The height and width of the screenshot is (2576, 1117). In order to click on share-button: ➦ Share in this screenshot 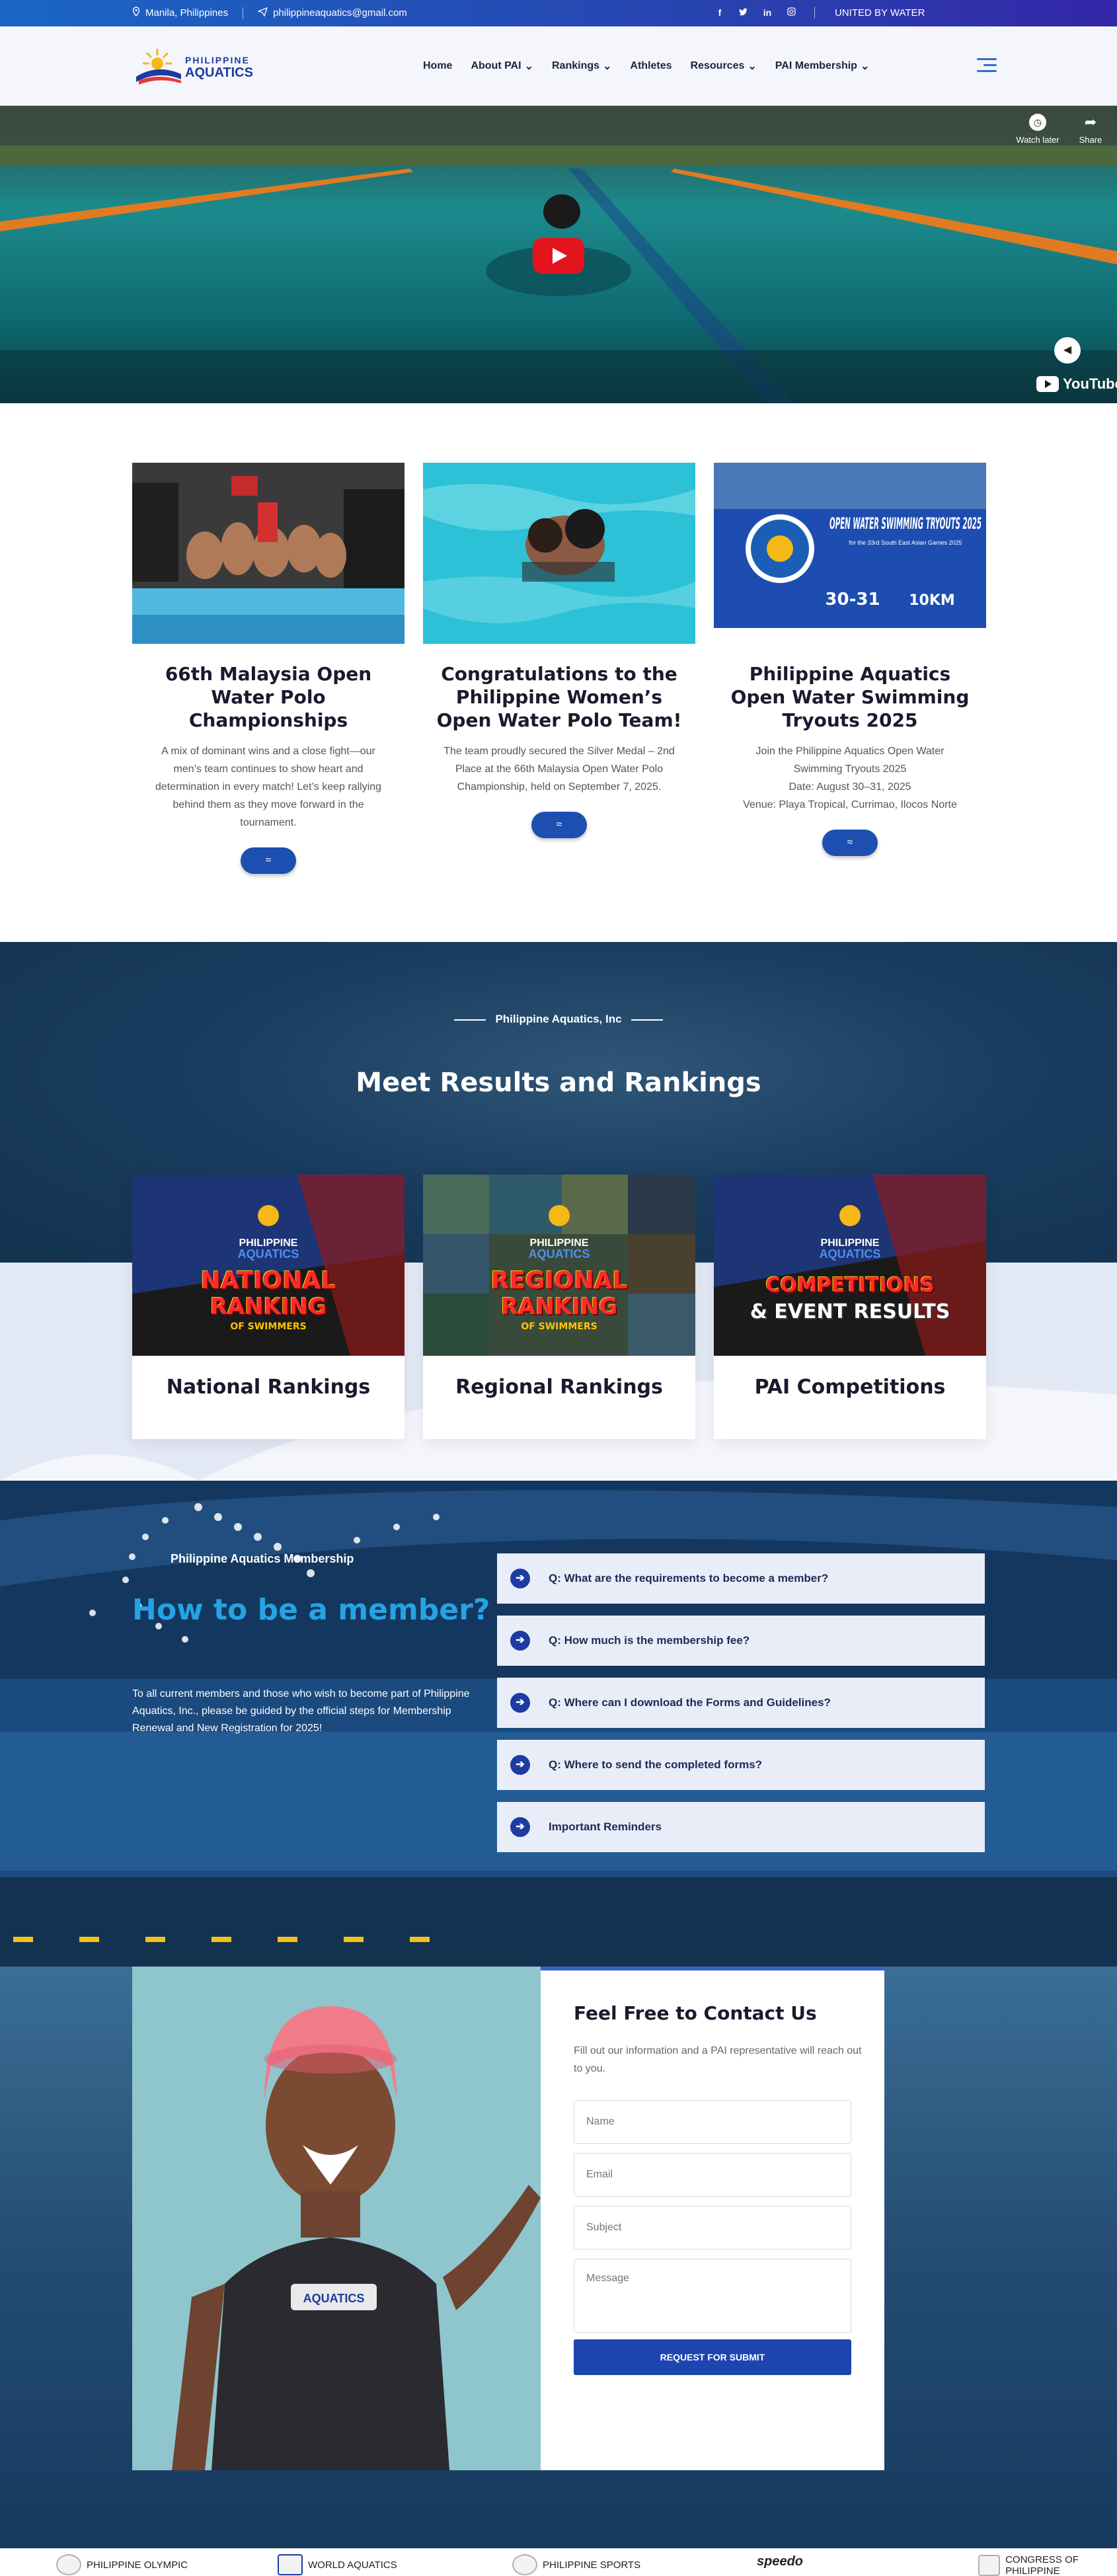, I will do `click(1090, 129)`.